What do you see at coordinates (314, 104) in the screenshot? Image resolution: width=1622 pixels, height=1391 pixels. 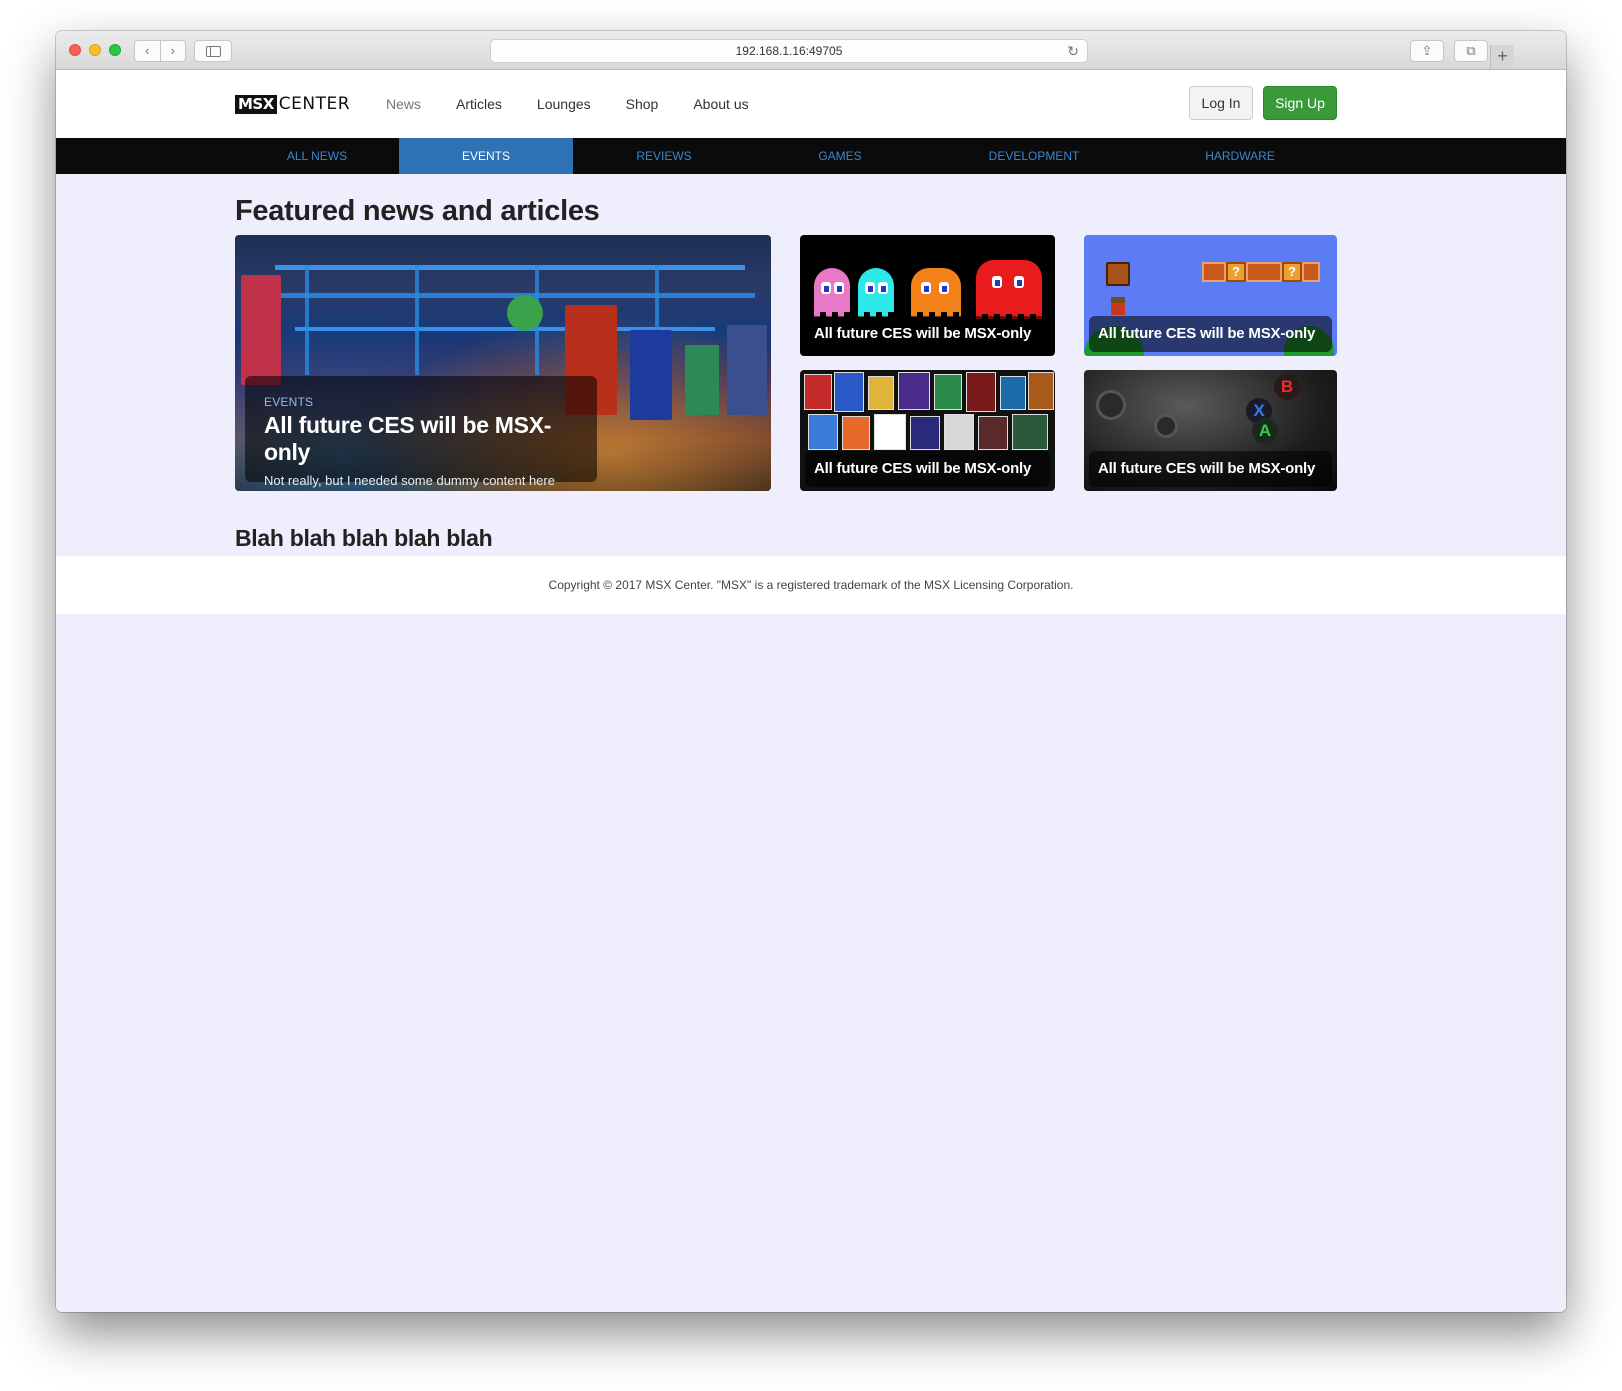 I see `logo-text: CENTER` at bounding box center [314, 104].